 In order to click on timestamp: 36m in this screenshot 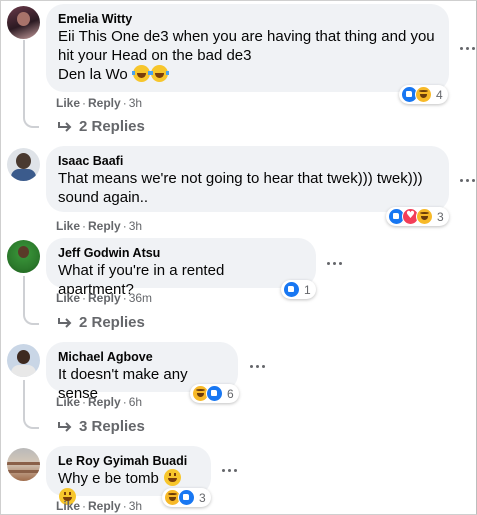, I will do `click(140, 298)`.